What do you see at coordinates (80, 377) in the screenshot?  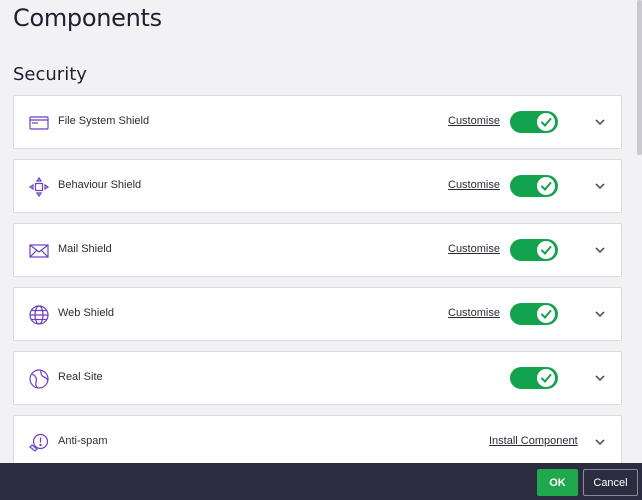 I see `component-label: Real Site` at bounding box center [80, 377].